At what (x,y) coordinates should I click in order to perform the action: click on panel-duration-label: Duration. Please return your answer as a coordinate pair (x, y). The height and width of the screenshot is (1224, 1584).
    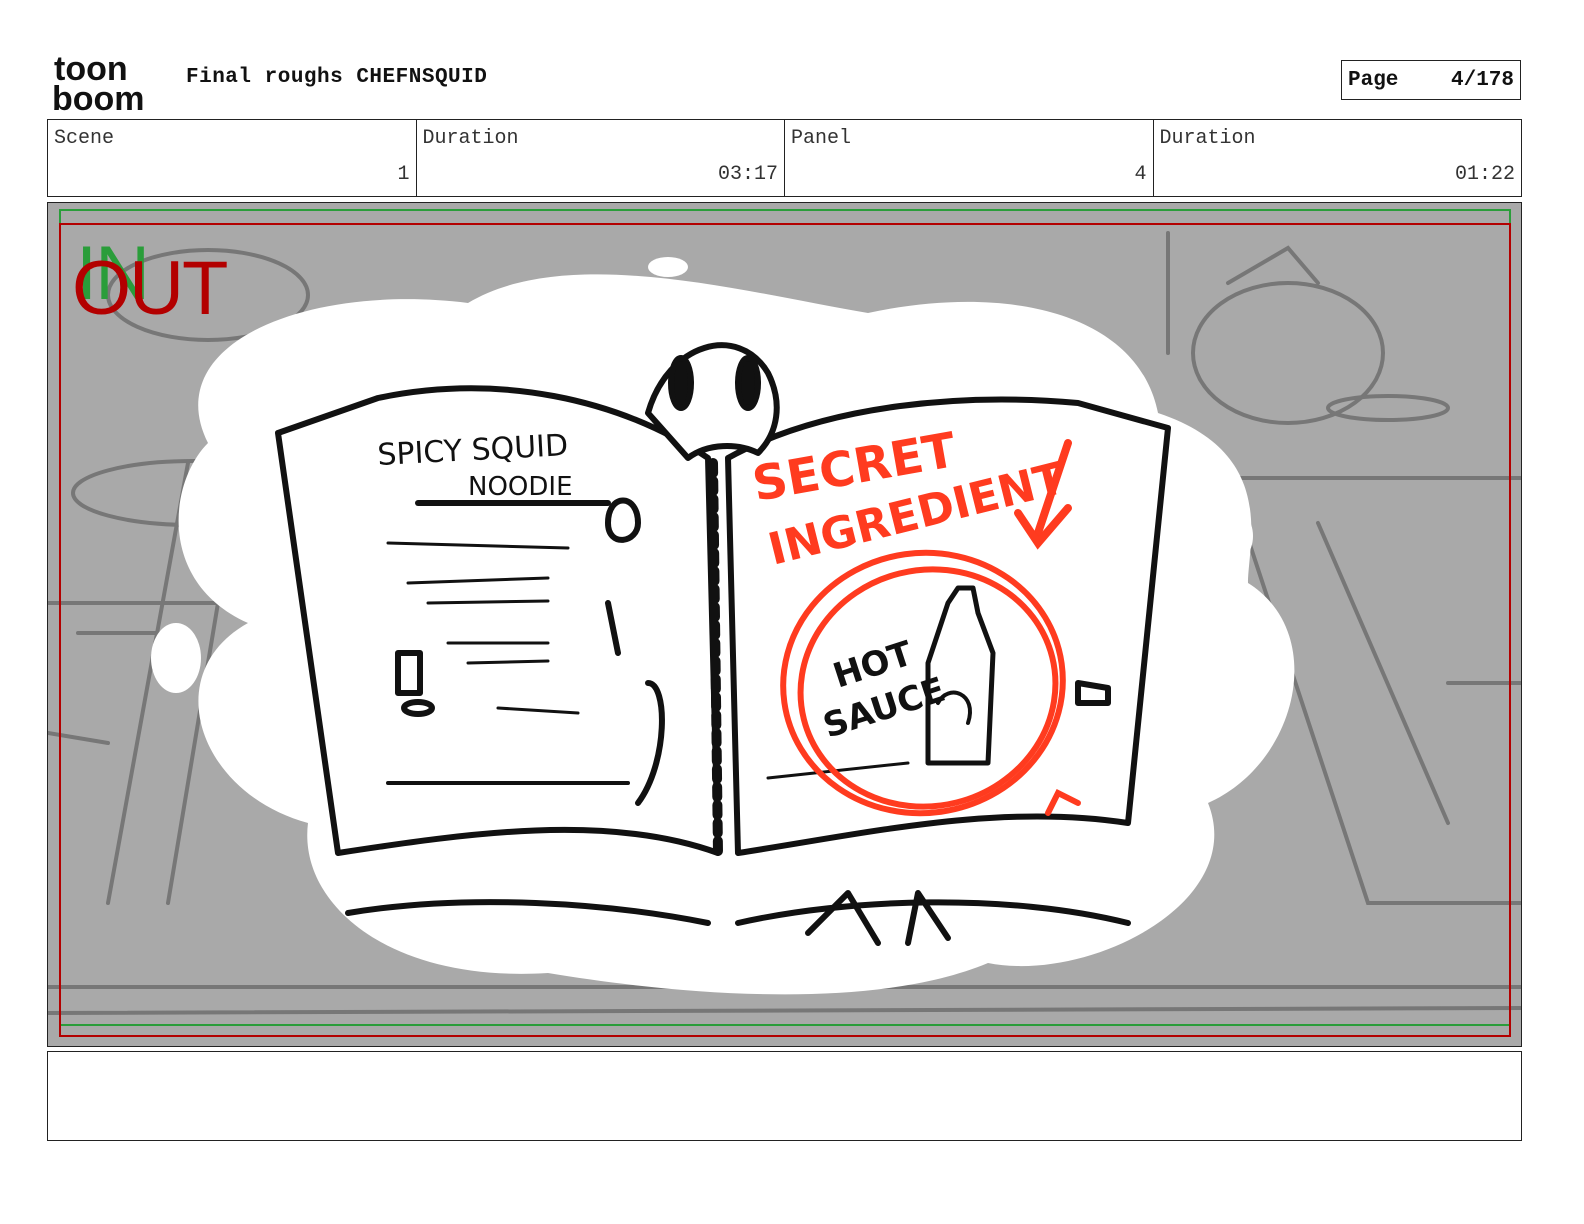
    Looking at the image, I should click on (1207, 138).